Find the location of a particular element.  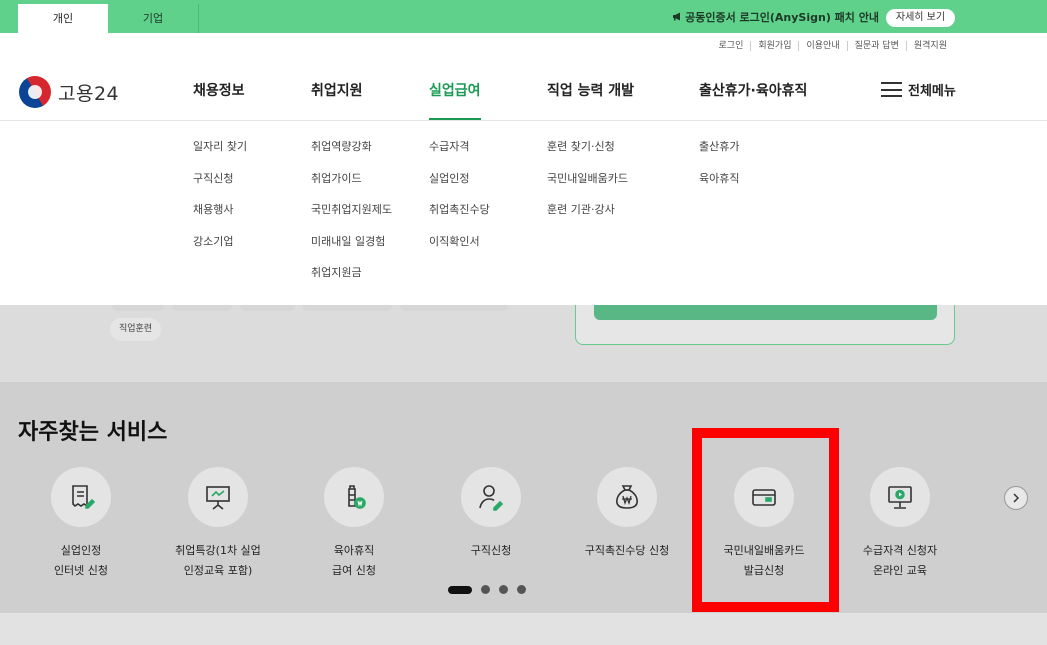

submenu-item: 구직신청 is located at coordinates (220, 186).